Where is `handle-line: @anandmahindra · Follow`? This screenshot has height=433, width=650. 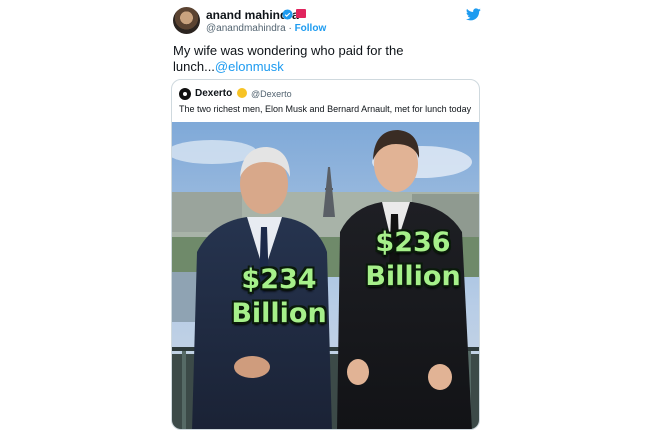 handle-line: @anandmahindra · Follow is located at coordinates (266, 28).